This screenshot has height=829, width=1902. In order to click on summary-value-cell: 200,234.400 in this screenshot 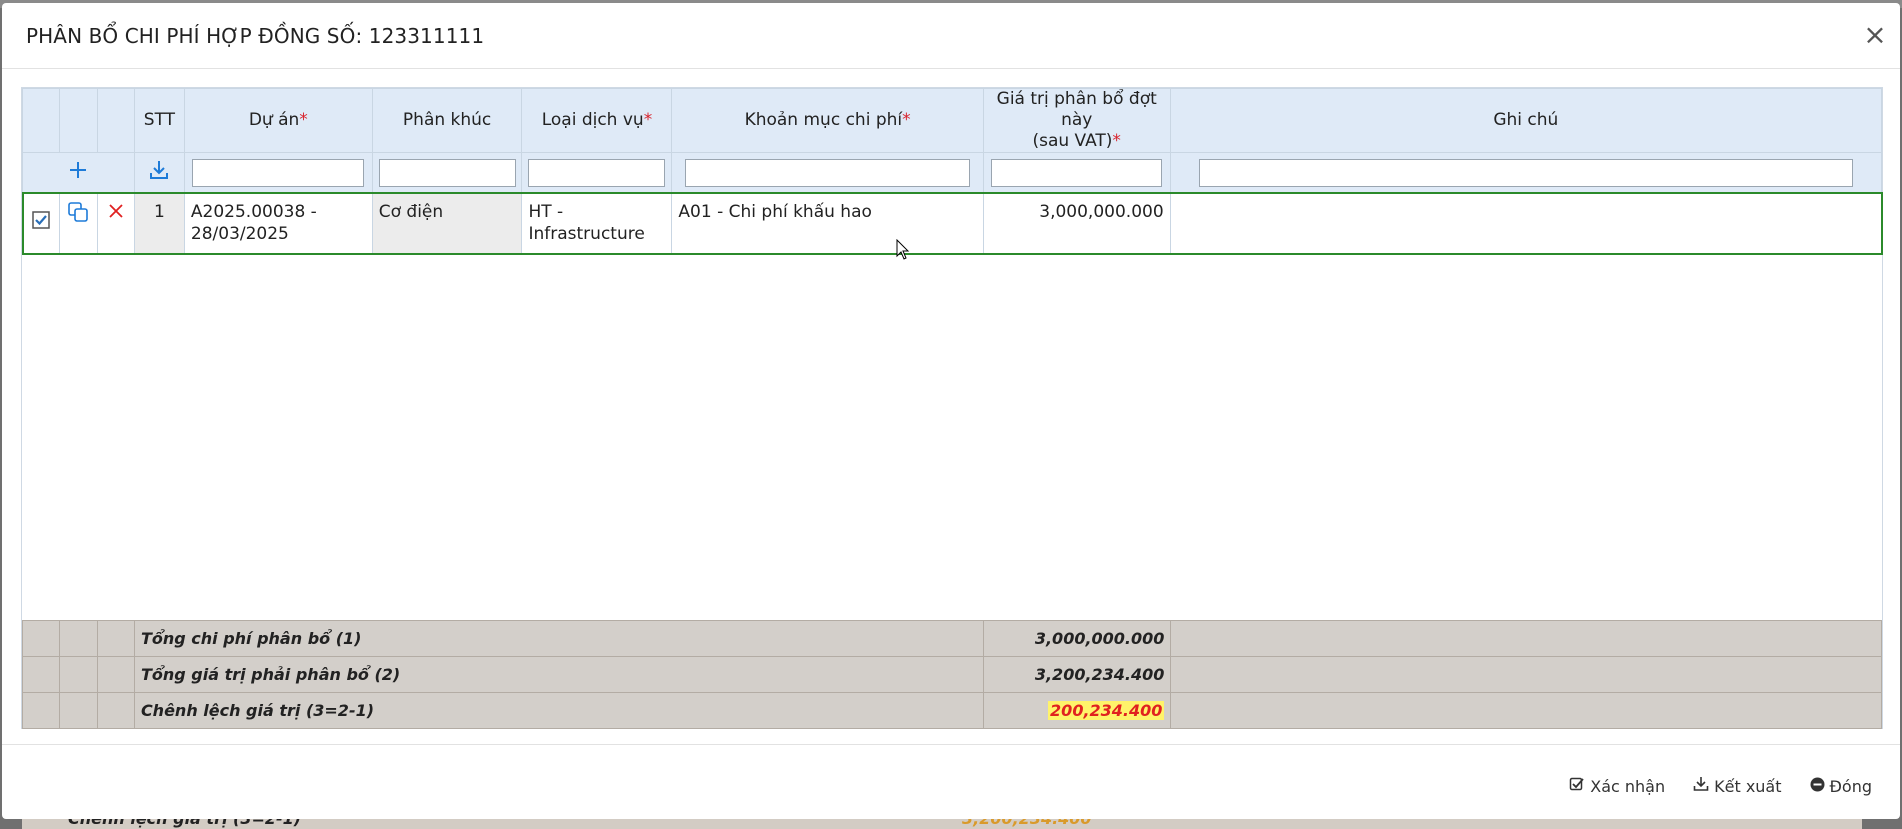, I will do `click(1077, 710)`.